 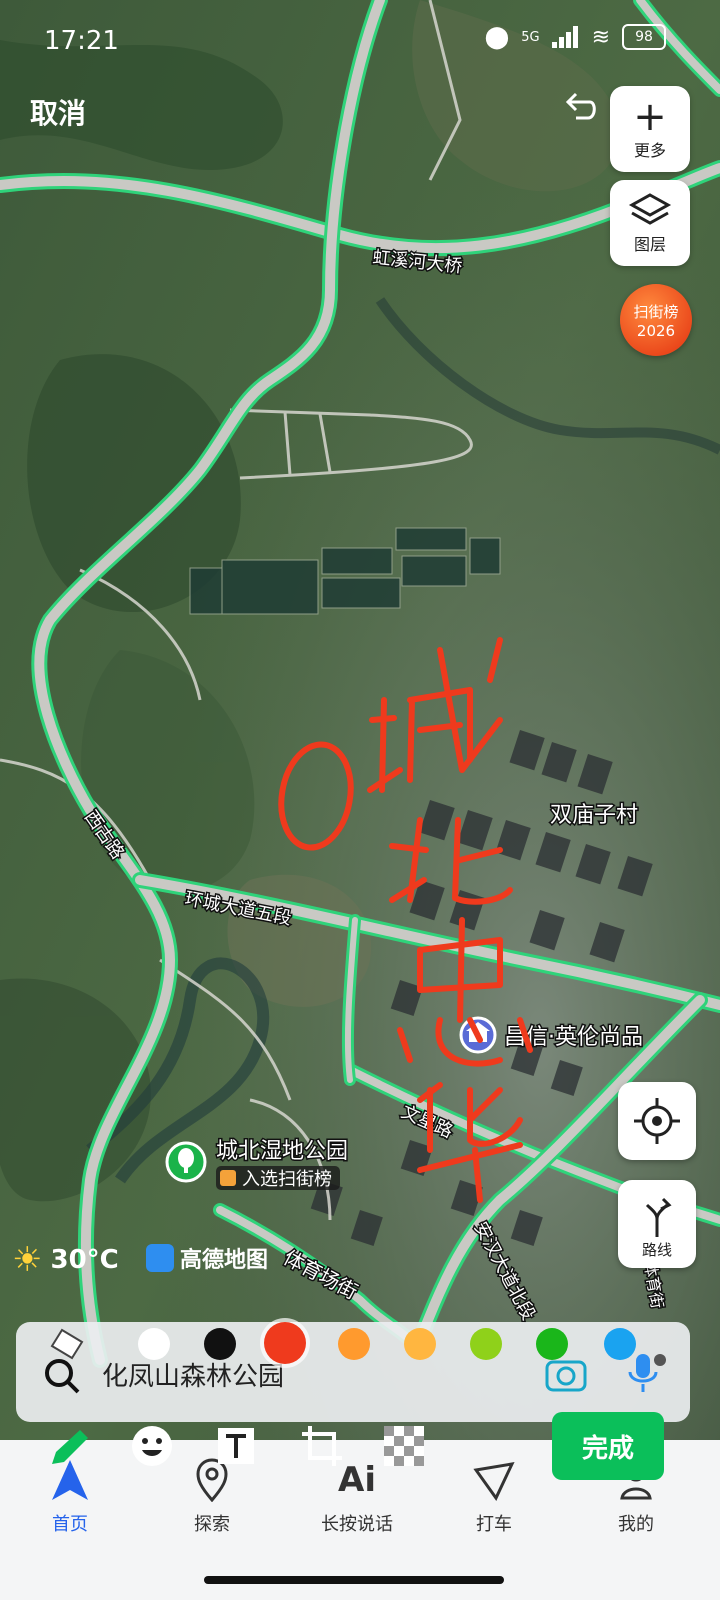 I want to click on status-time: 17:21, so click(x=81, y=41).